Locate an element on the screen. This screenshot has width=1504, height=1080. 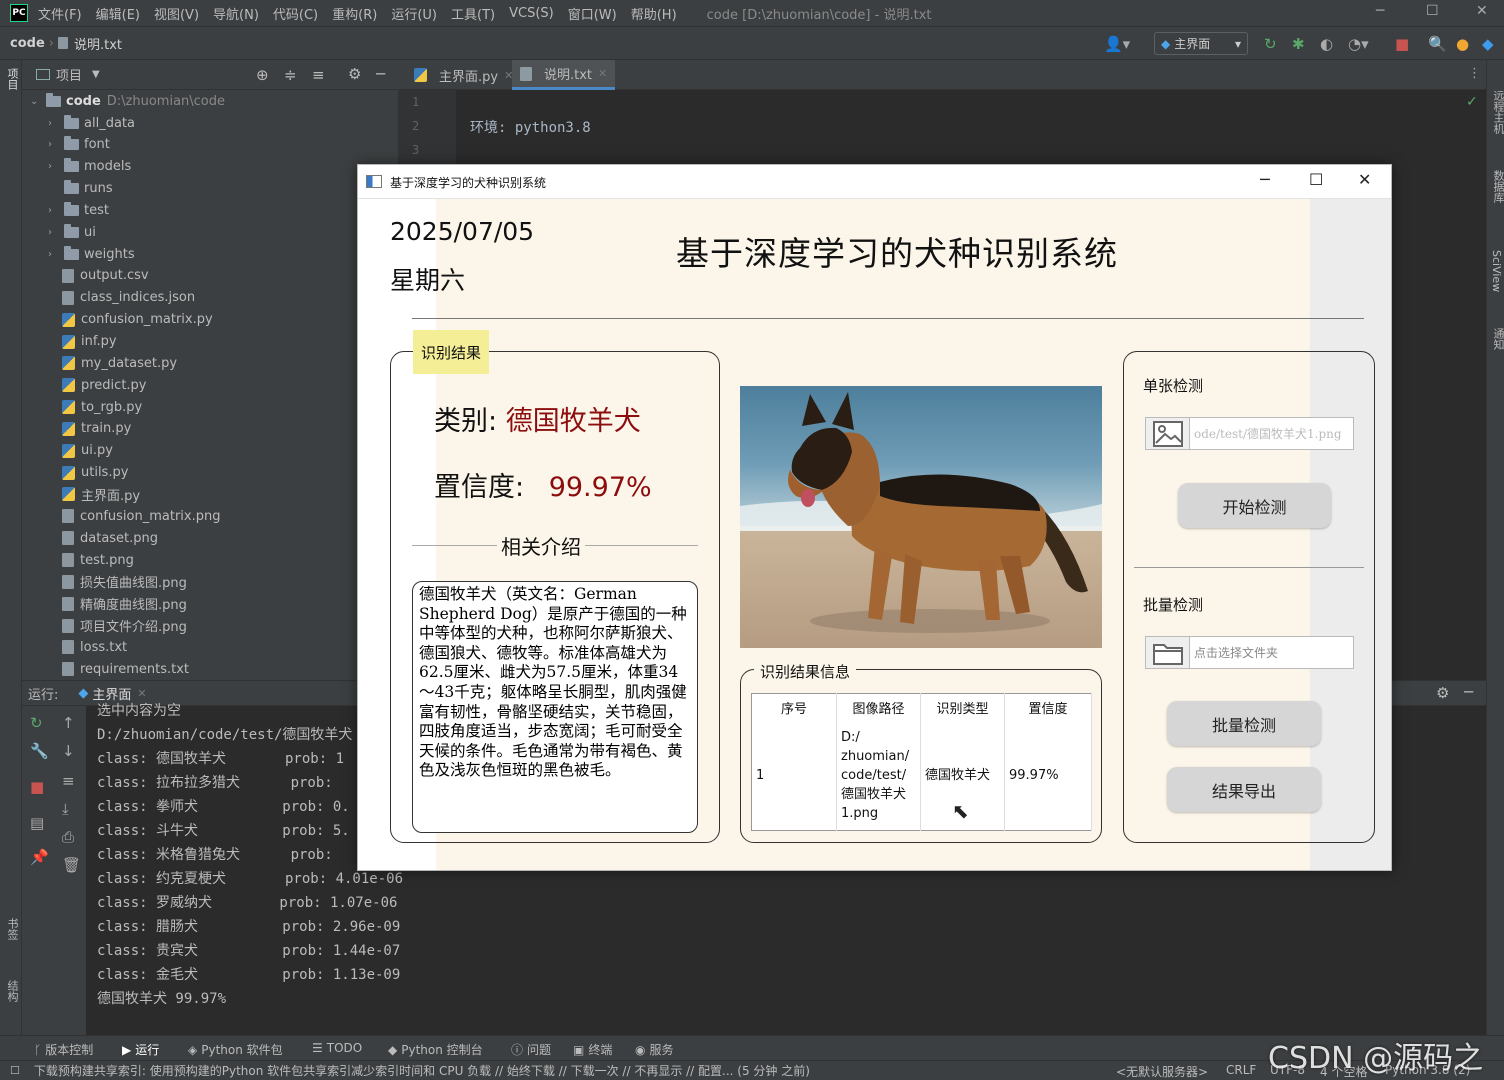
start-detect-button: 开始检测 is located at coordinates (1254, 505).